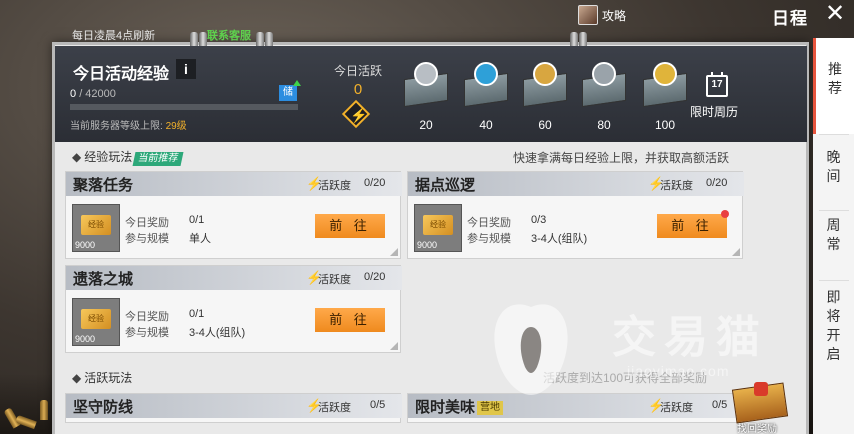  I want to click on weekly-calendar-label: 限时周历, so click(714, 111).